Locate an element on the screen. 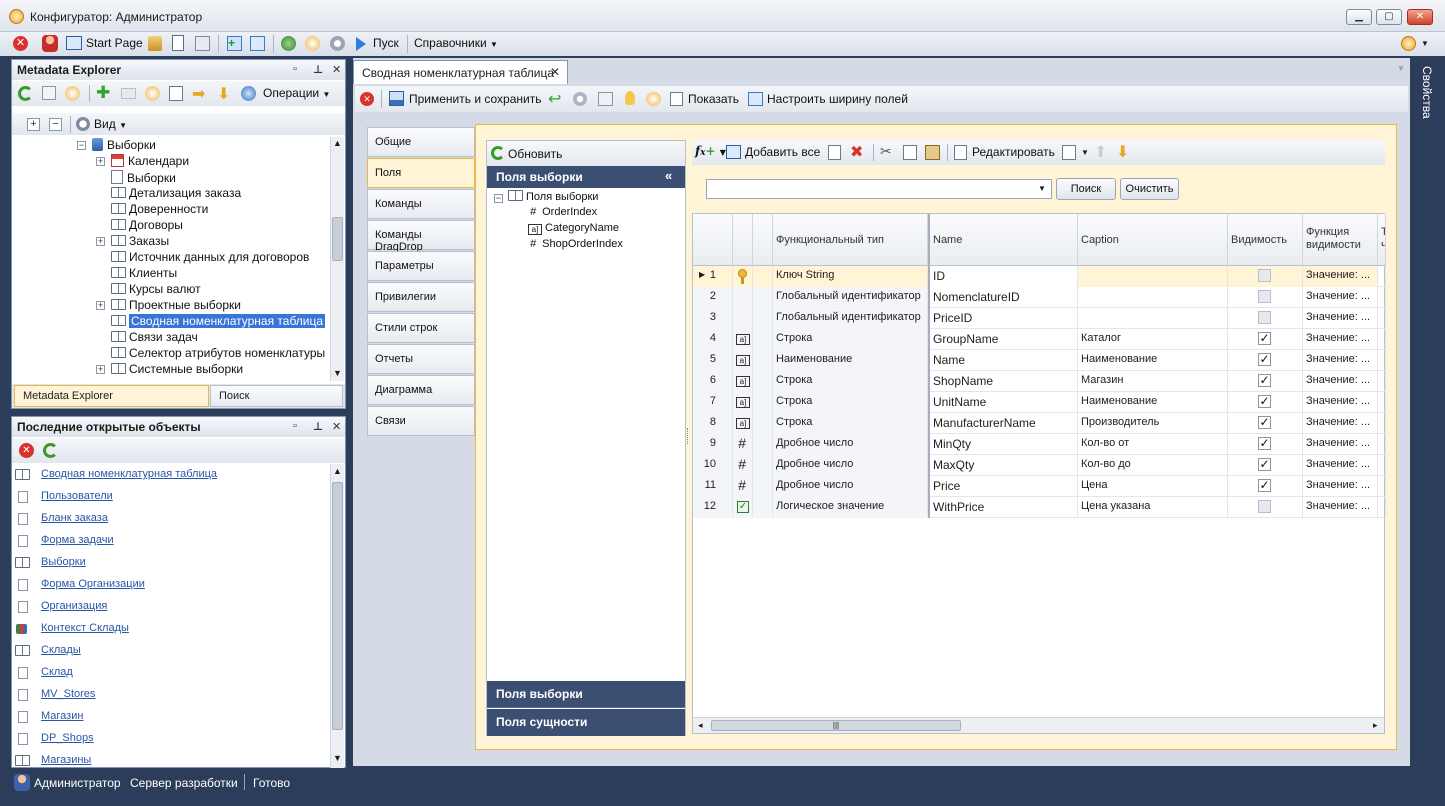  refresh-icon is located at coordinates (50, 450).